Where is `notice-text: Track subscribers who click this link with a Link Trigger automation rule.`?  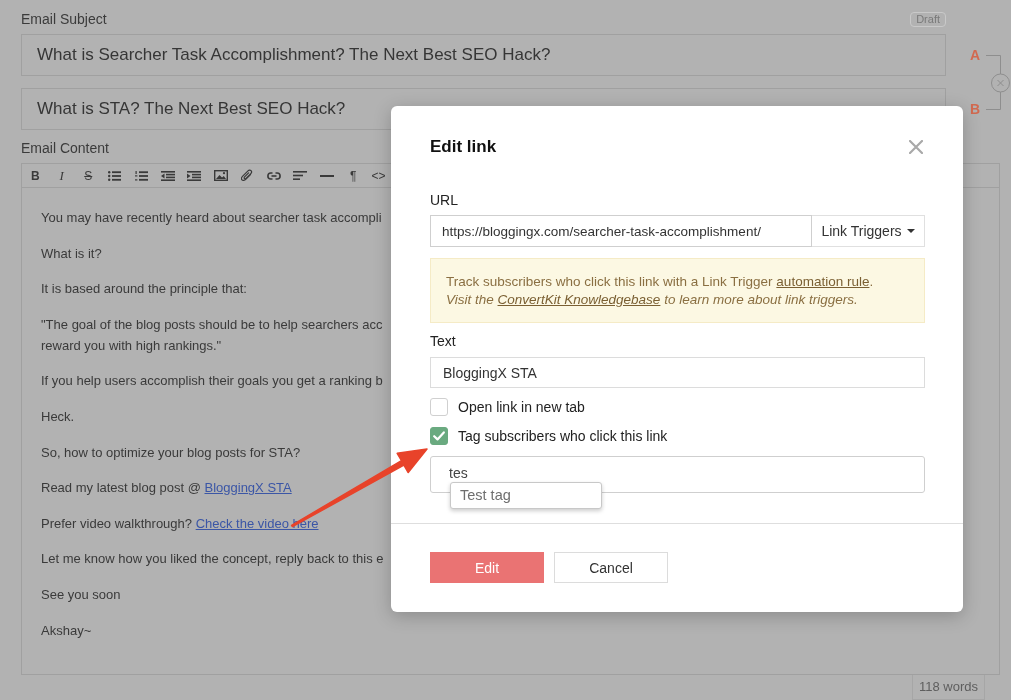
notice-text: Track subscribers who click this link with a Link Trigger automation rule. is located at coordinates (660, 282).